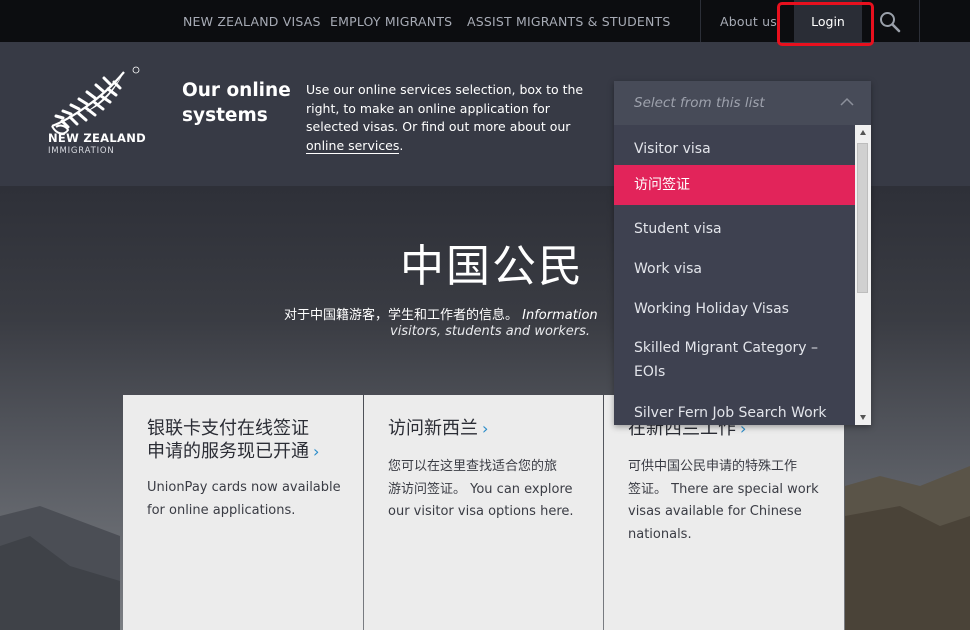 The height and width of the screenshot is (630, 970). Describe the element at coordinates (734, 269) in the screenshot. I see `dropdown-option: Work visa` at that location.